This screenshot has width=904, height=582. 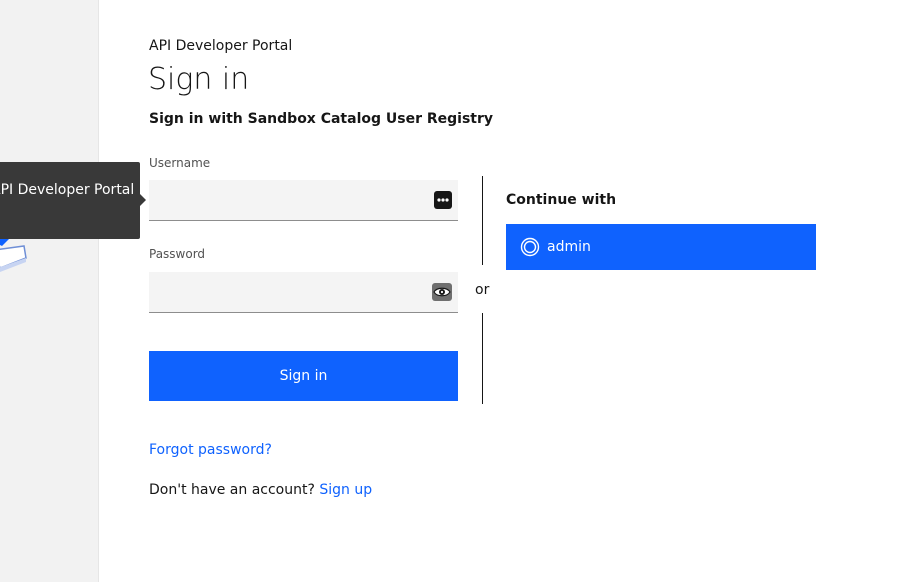 What do you see at coordinates (482, 358) in the screenshot?
I see `divider-line-bottom` at bounding box center [482, 358].